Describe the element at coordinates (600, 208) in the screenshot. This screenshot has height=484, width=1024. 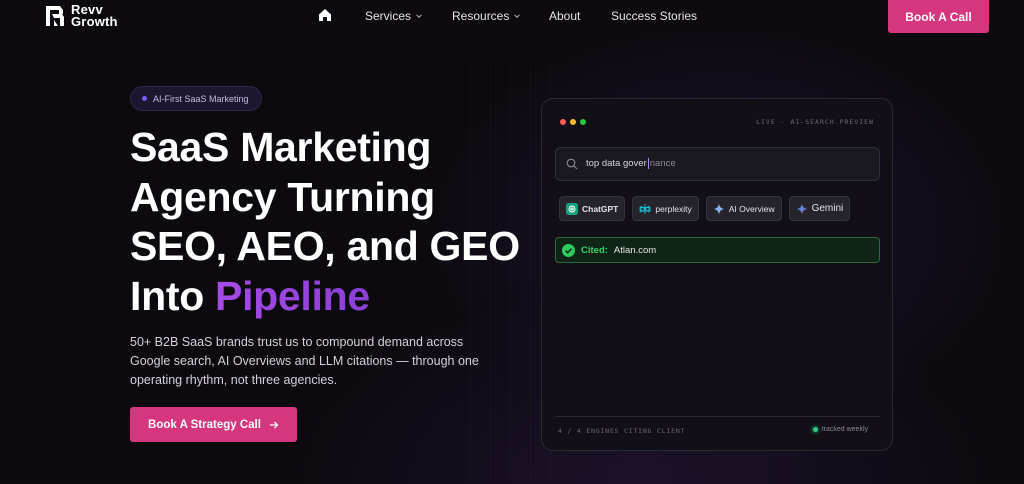
I see `engine-label: ChatGPT` at that location.